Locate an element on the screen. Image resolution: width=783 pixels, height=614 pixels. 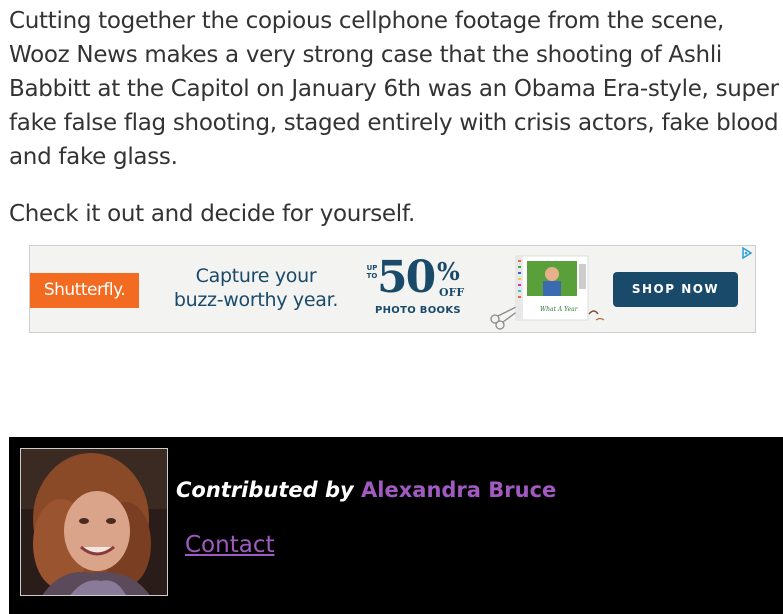
author-photo-image is located at coordinates (94, 522).